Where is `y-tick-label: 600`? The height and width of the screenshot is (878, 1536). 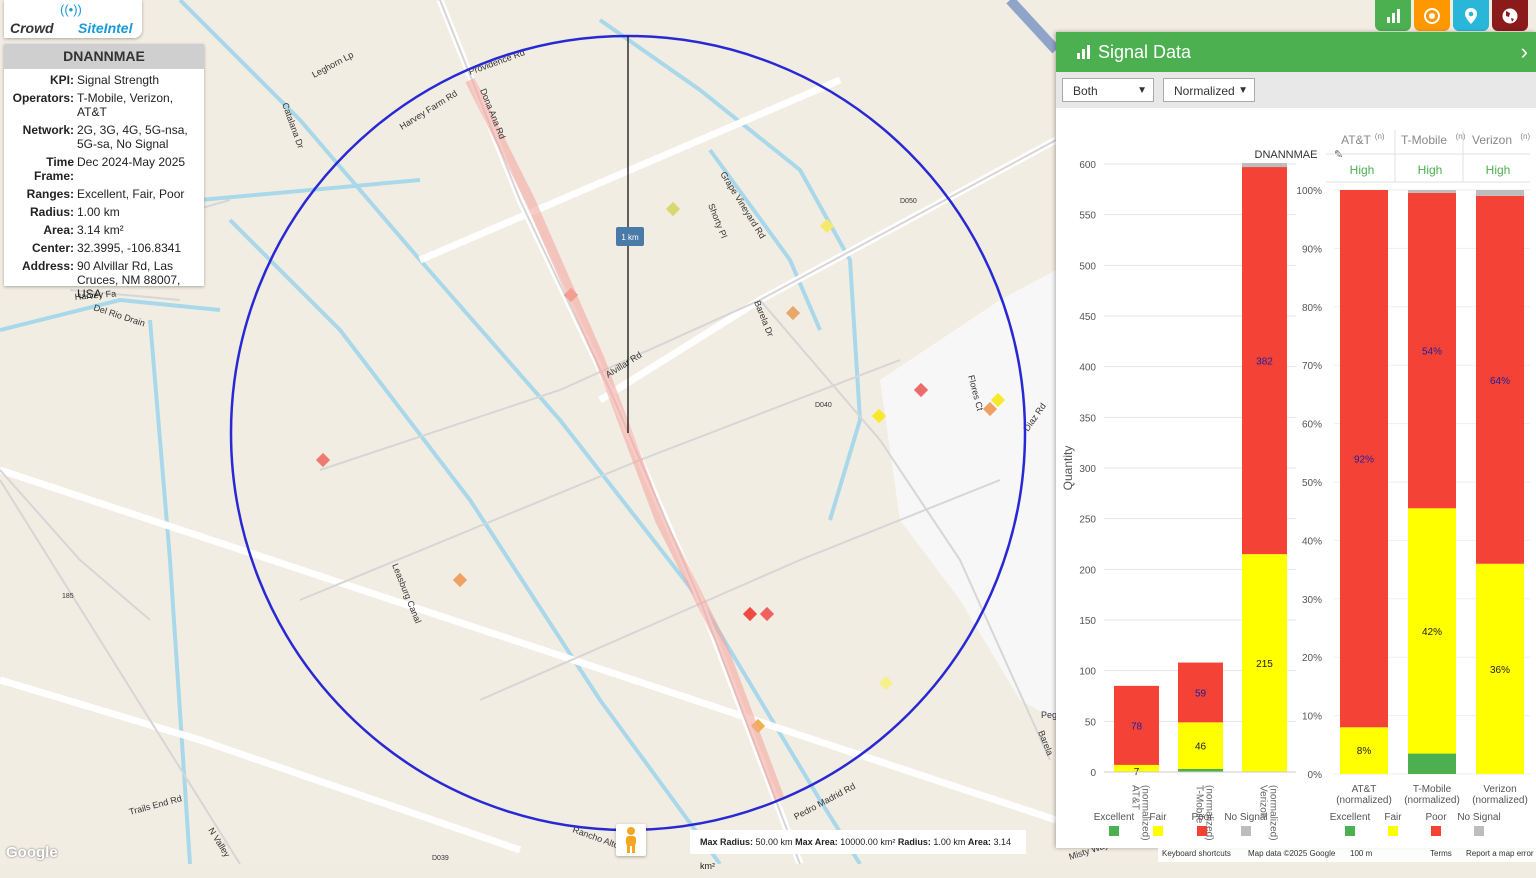 y-tick-label: 600 is located at coordinates (1087, 165).